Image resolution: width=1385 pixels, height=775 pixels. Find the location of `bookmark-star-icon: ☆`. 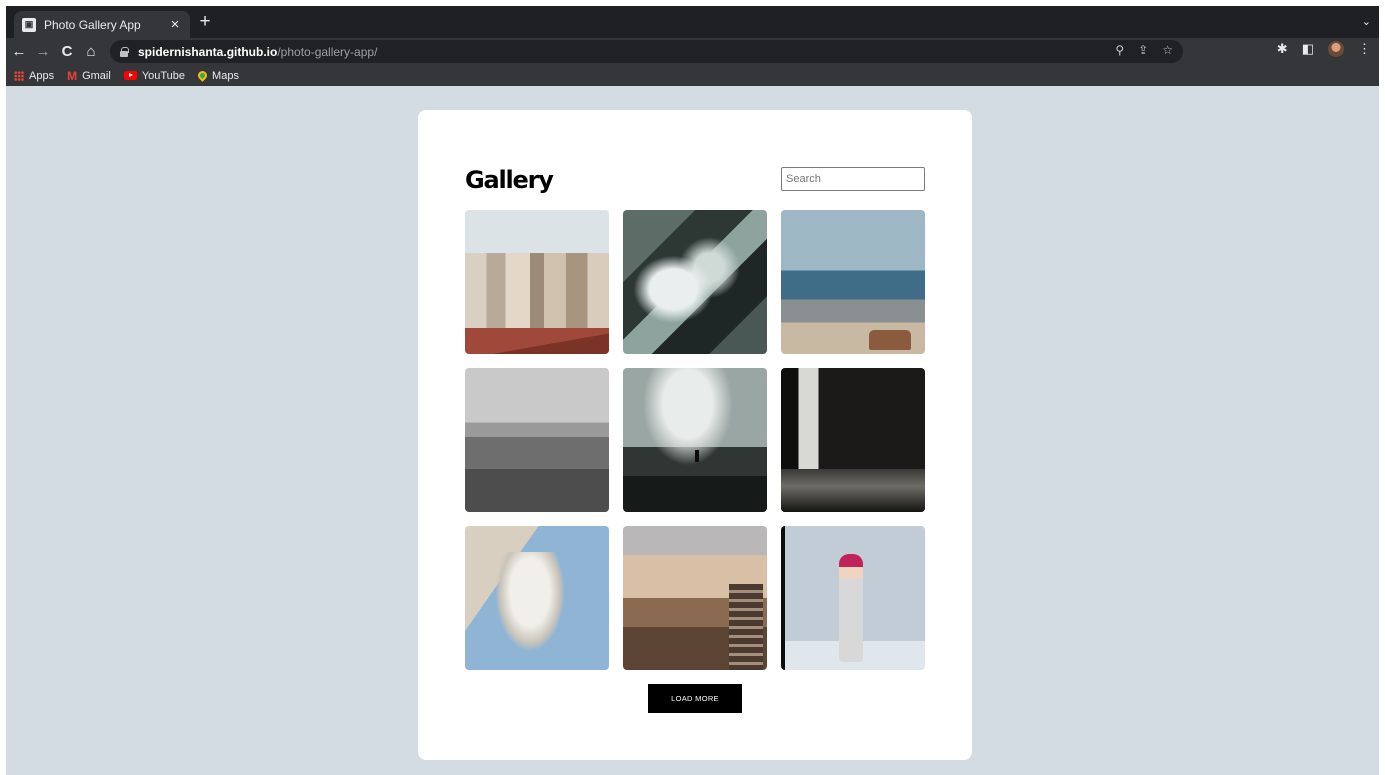

bookmark-star-icon: ☆ is located at coordinates (1167, 50).